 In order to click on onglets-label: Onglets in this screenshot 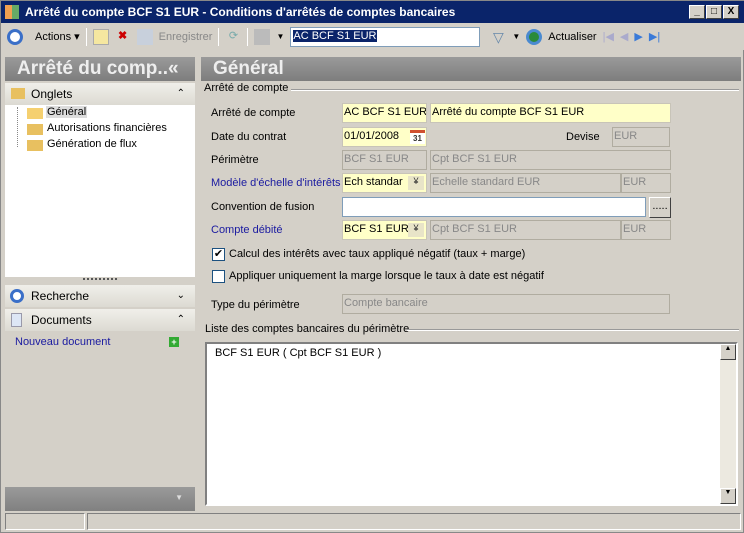, I will do `click(52, 94)`.